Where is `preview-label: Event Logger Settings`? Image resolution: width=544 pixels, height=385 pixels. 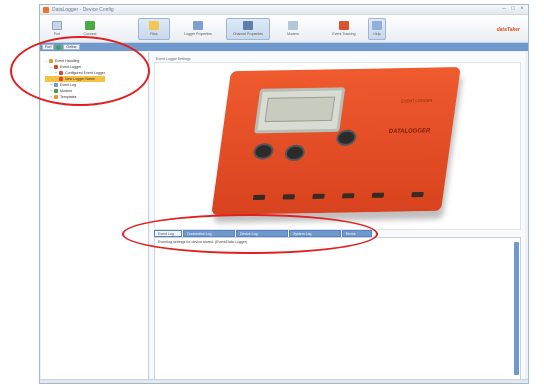 preview-label: Event Logger Settings is located at coordinates (173, 59).